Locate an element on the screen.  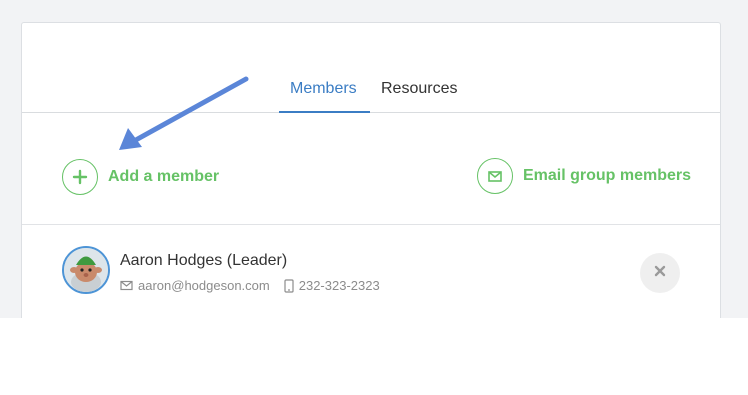
plus-icon is located at coordinates (80, 177).